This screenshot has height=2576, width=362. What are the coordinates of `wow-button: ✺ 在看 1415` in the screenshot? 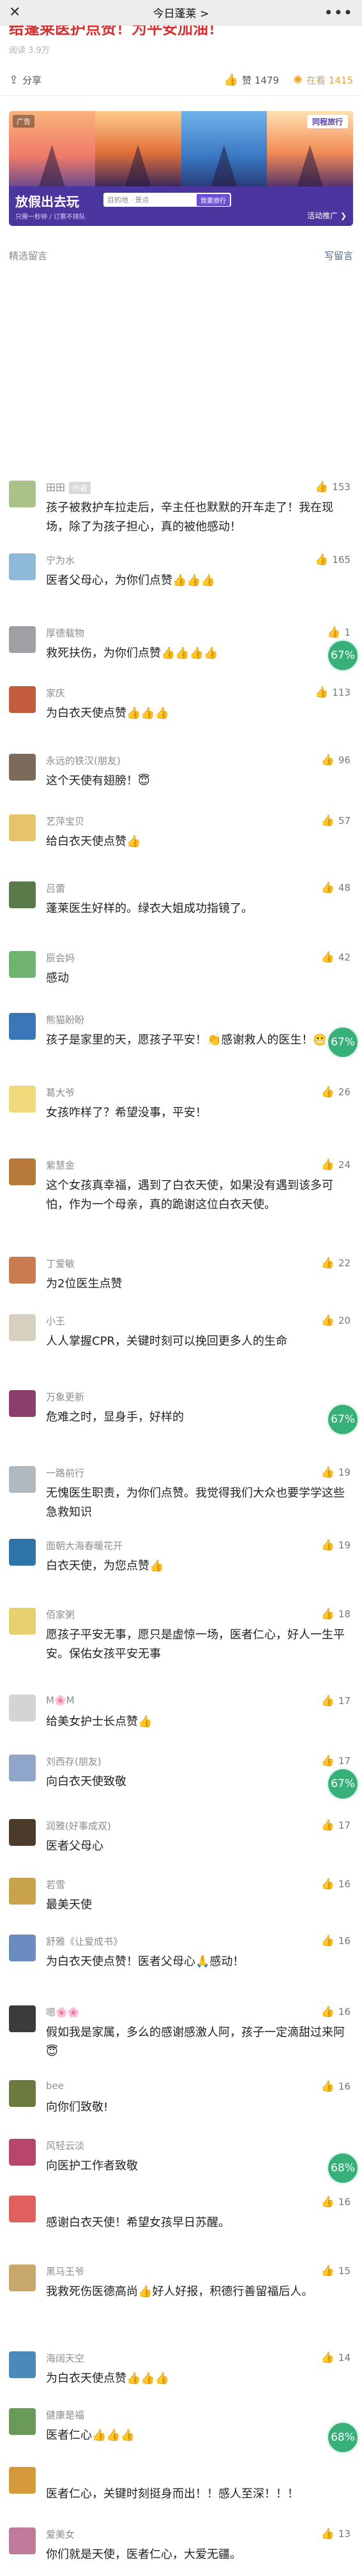 It's located at (323, 80).